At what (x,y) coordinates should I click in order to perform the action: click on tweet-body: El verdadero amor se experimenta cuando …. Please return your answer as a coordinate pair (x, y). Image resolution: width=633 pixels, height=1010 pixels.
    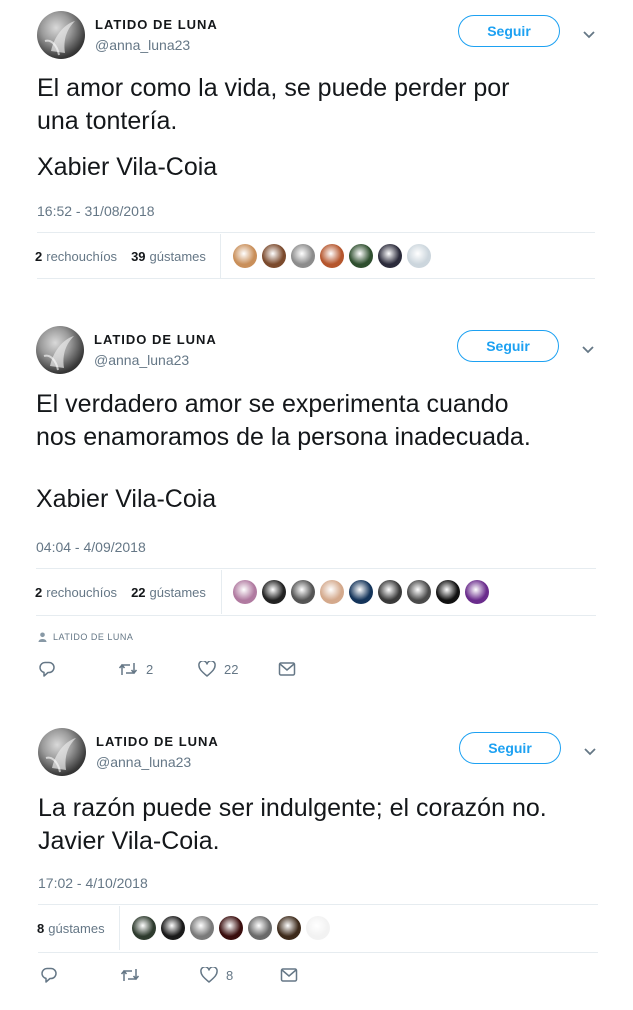
    Looking at the image, I should click on (283, 420).